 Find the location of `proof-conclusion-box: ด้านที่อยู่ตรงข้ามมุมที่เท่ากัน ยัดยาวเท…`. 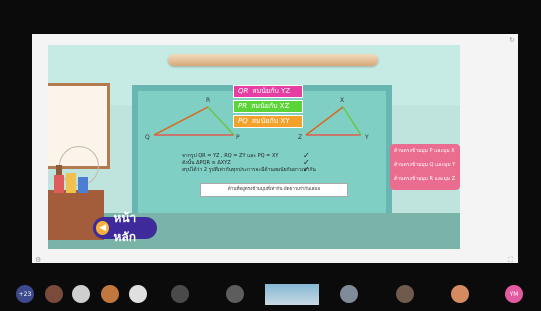

proof-conclusion-box: ด้านที่อยู่ตรงข้ามมุมที่เท่ากัน ยัดยาวเท… is located at coordinates (274, 190).